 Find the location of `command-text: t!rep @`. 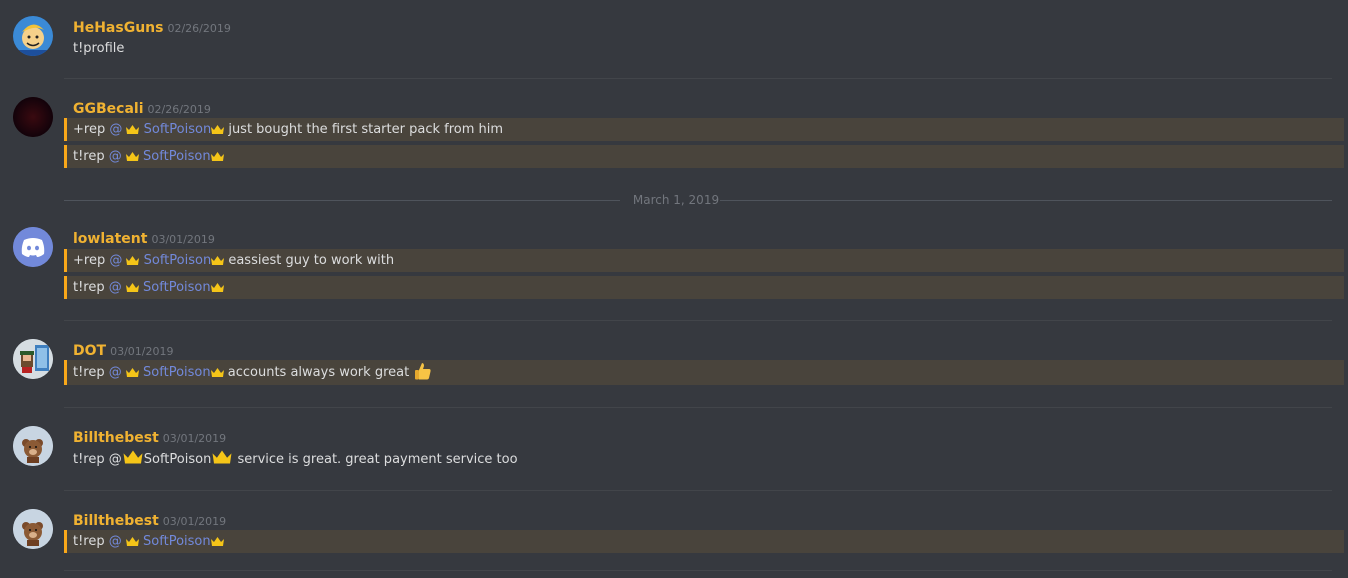

command-text: t!rep @ is located at coordinates (97, 459).